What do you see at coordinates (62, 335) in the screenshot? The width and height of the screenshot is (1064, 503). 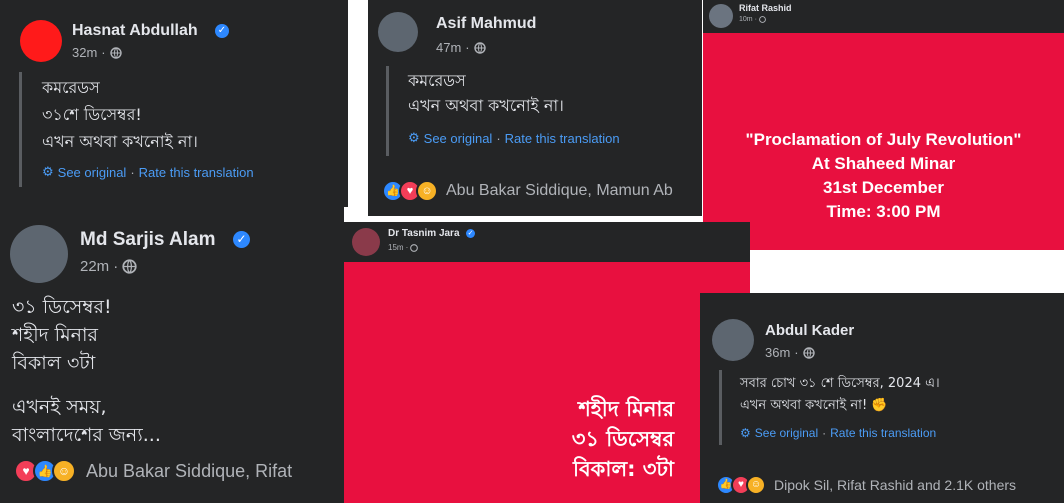 I see `post-text: ৩১ ডিসেম্বর! শহীদ মিনার বিকাল ৩টা` at bounding box center [62, 335].